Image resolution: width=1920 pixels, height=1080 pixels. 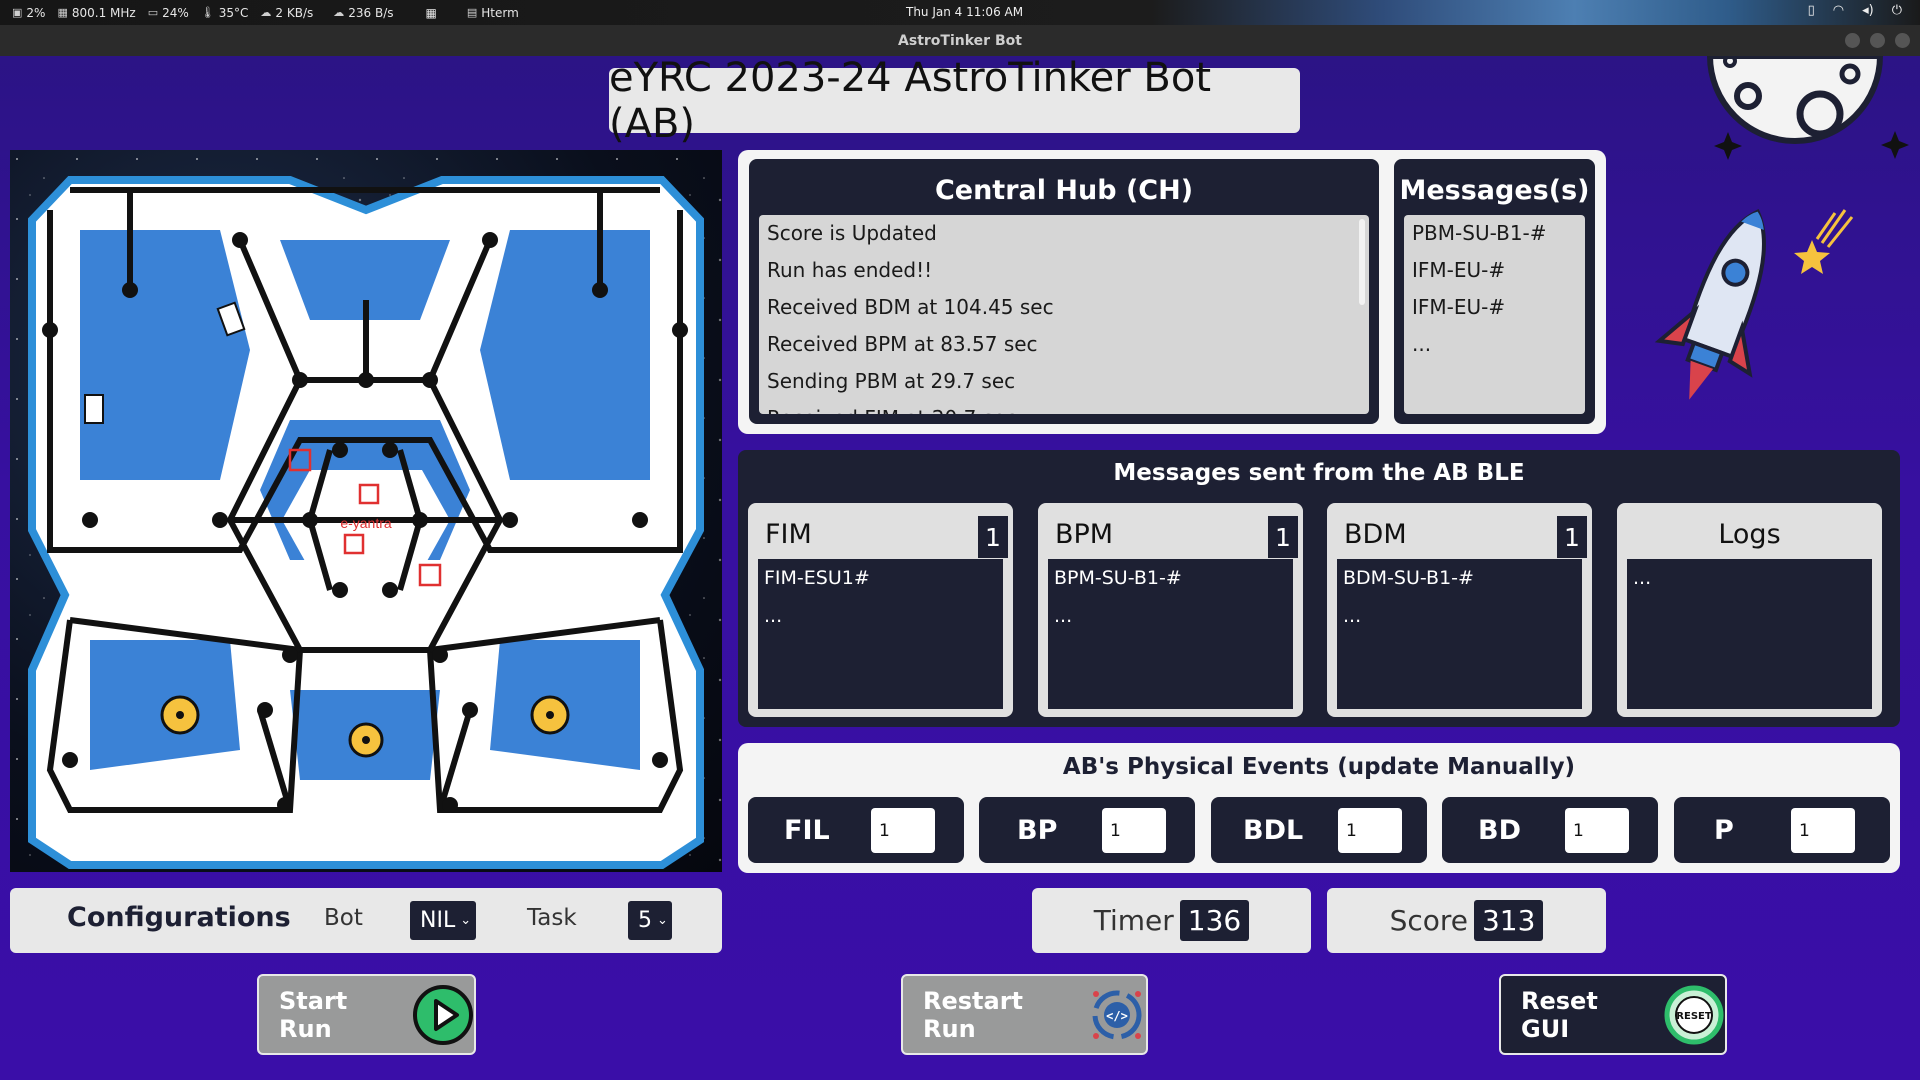 What do you see at coordinates (1171, 920) in the screenshot?
I see `timer-panel: Timer 136` at bounding box center [1171, 920].